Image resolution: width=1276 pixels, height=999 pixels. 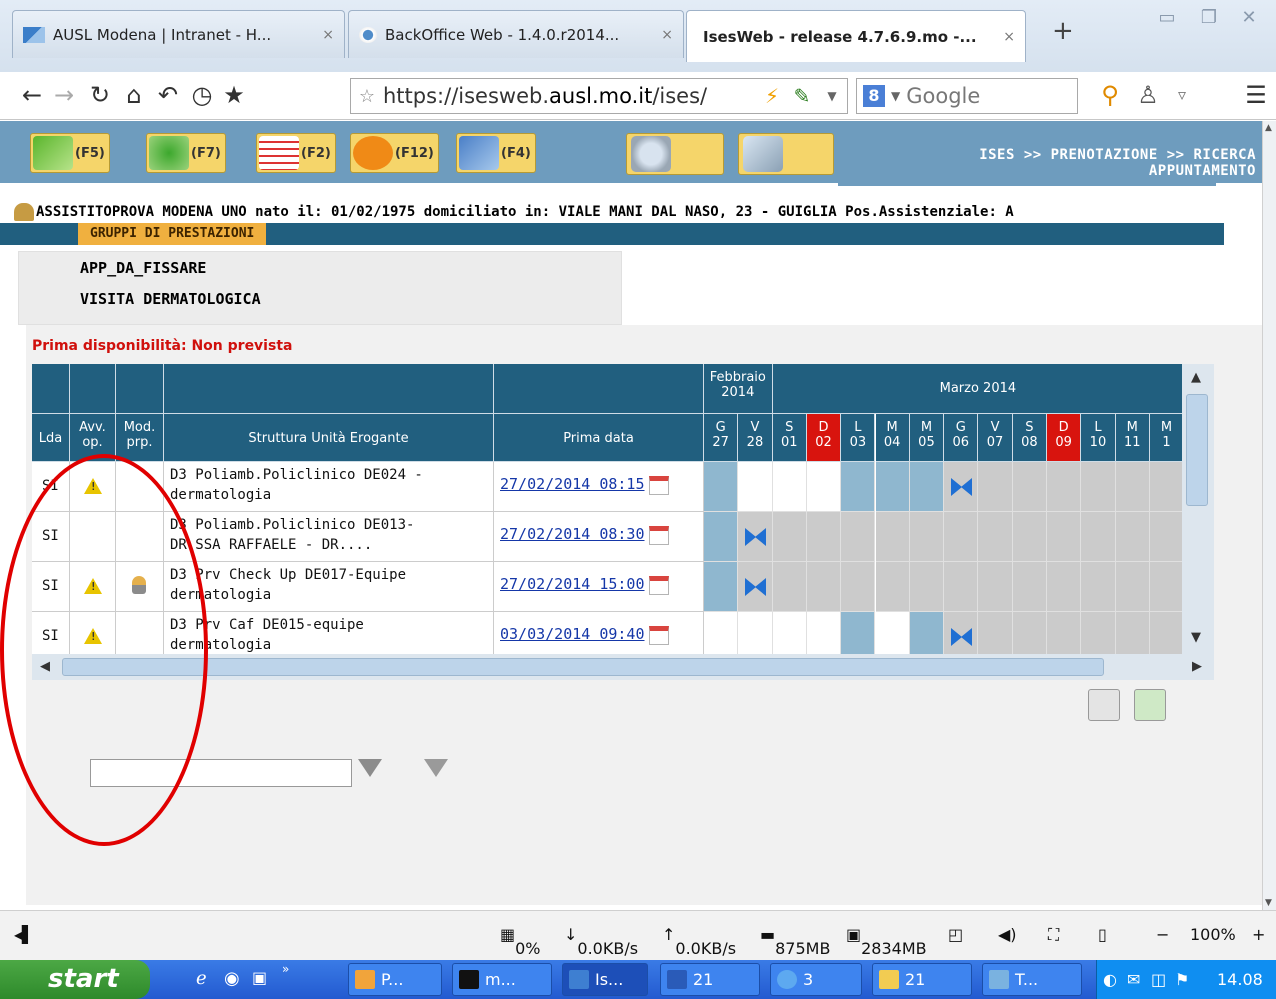 What do you see at coordinates (922, 979) in the screenshot?
I see `taskbar-group-folder: 21` at bounding box center [922, 979].